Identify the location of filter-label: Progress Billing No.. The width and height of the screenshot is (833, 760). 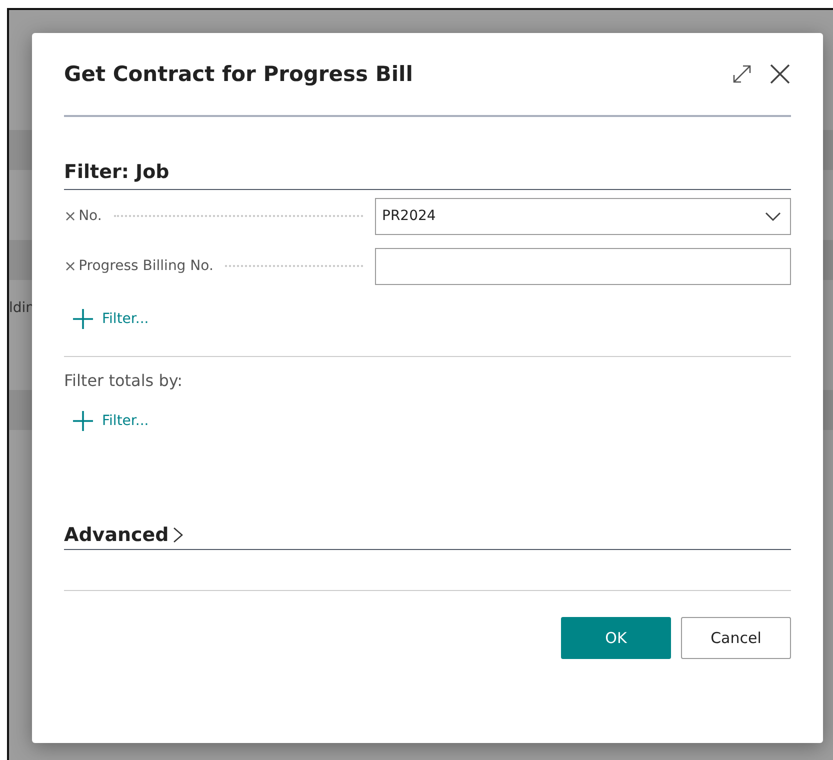
(146, 266).